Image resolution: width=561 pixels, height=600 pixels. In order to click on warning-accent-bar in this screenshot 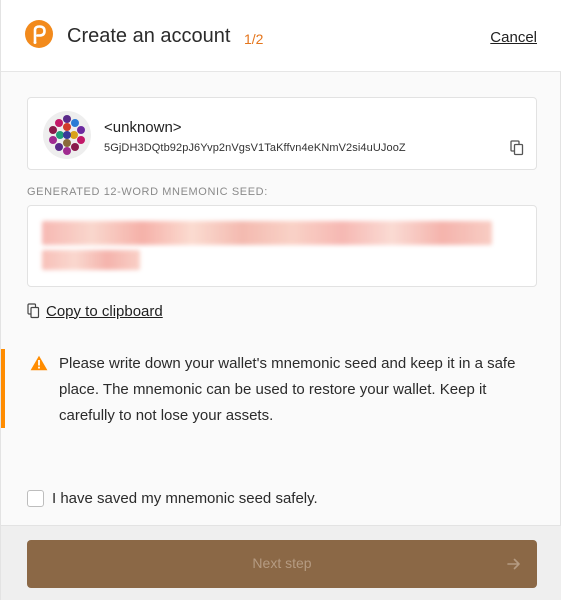, I will do `click(3, 388)`.